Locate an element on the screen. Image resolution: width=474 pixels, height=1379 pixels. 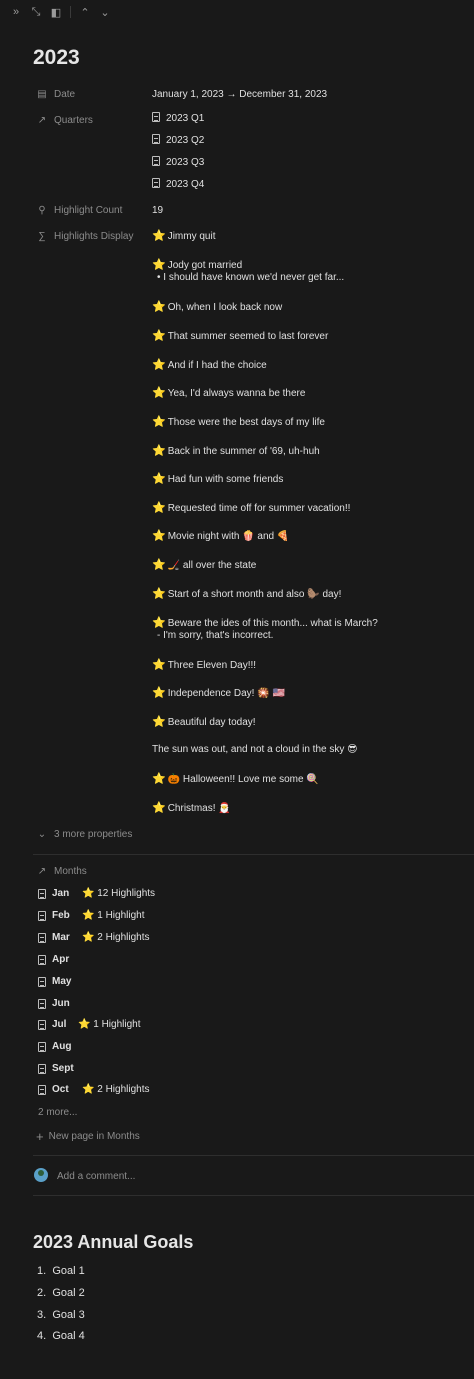
highlight-item: ⭐ Christmas! 🎅 is located at coordinates (191, 807).